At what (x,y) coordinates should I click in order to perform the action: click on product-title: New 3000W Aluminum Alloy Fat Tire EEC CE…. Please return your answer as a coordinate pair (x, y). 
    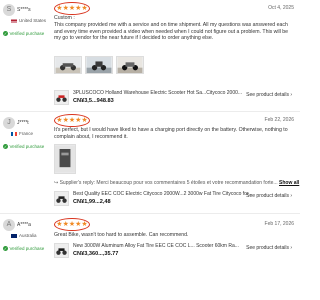
    Looking at the image, I should click on (156, 246).